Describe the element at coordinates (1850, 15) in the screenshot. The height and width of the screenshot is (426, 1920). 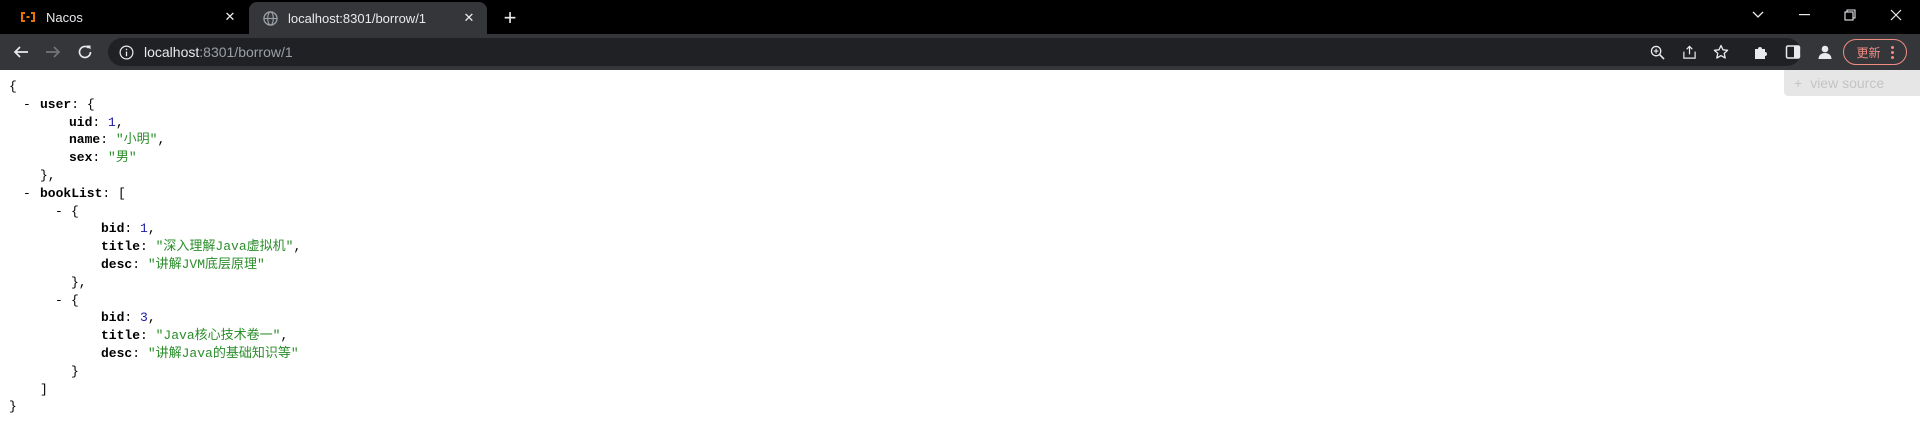
I see `restore-icon` at that location.